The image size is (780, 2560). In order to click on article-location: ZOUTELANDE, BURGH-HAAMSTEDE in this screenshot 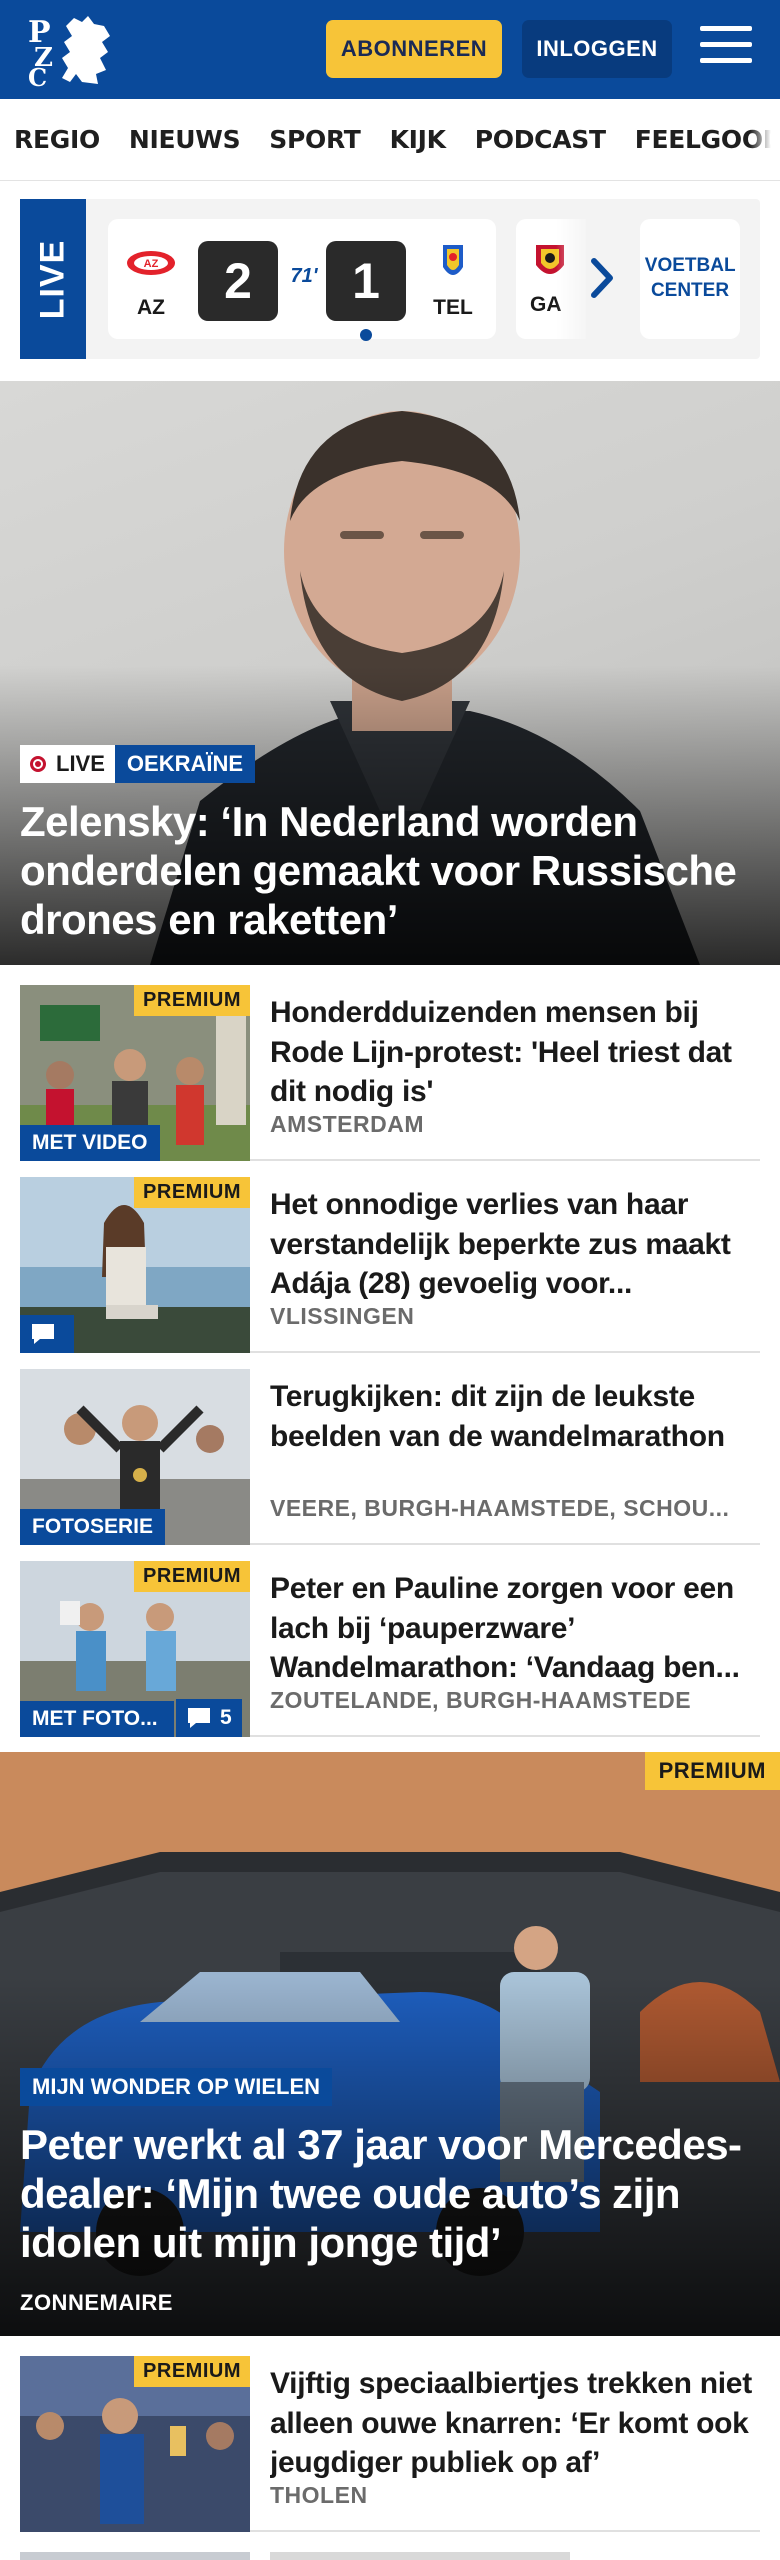, I will do `click(481, 1700)`.